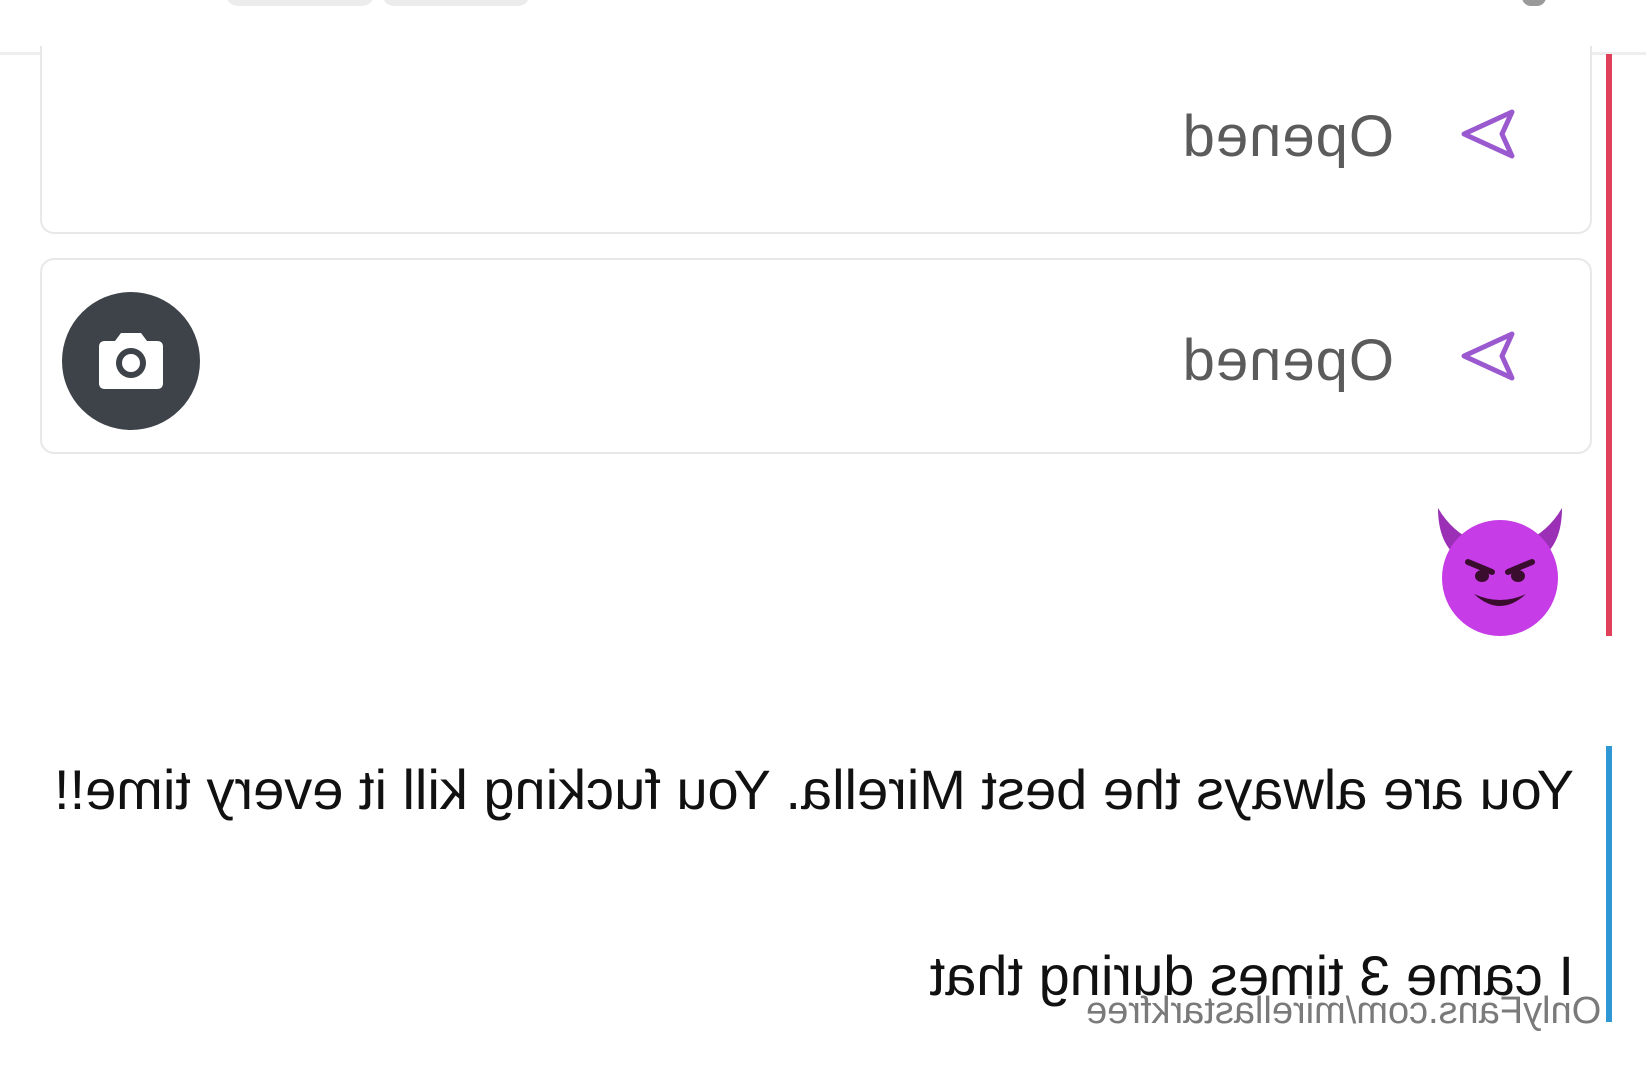 The image size is (1646, 1080). What do you see at coordinates (1344, 1011) in the screenshot?
I see `watermark-text: OnlyFans.com/mirellastarkfree` at bounding box center [1344, 1011].